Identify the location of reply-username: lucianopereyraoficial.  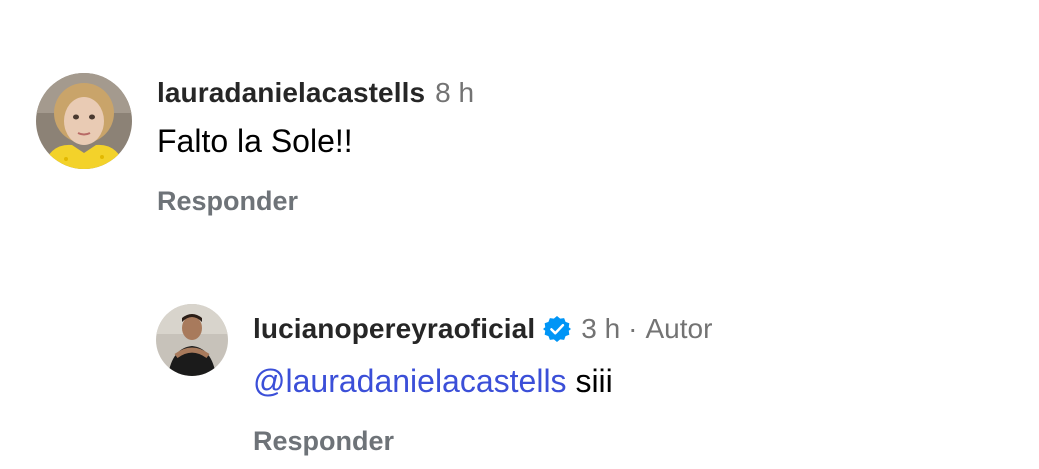
(394, 329).